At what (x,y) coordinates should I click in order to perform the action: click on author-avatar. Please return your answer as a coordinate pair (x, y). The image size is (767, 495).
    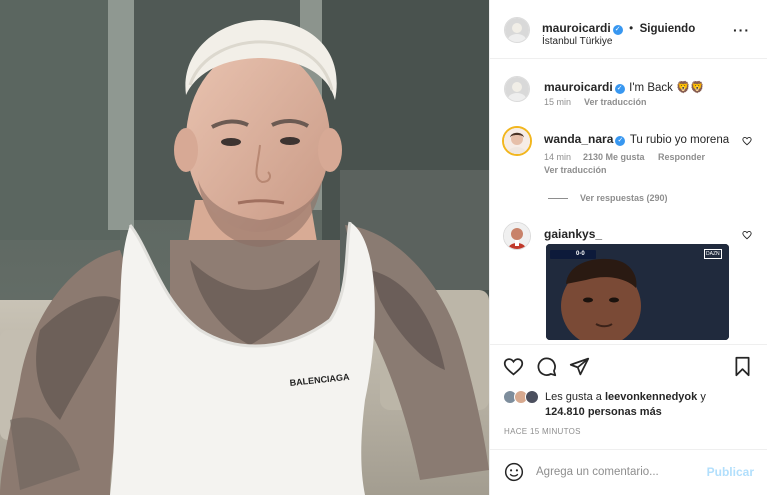
    Looking at the image, I should click on (517, 30).